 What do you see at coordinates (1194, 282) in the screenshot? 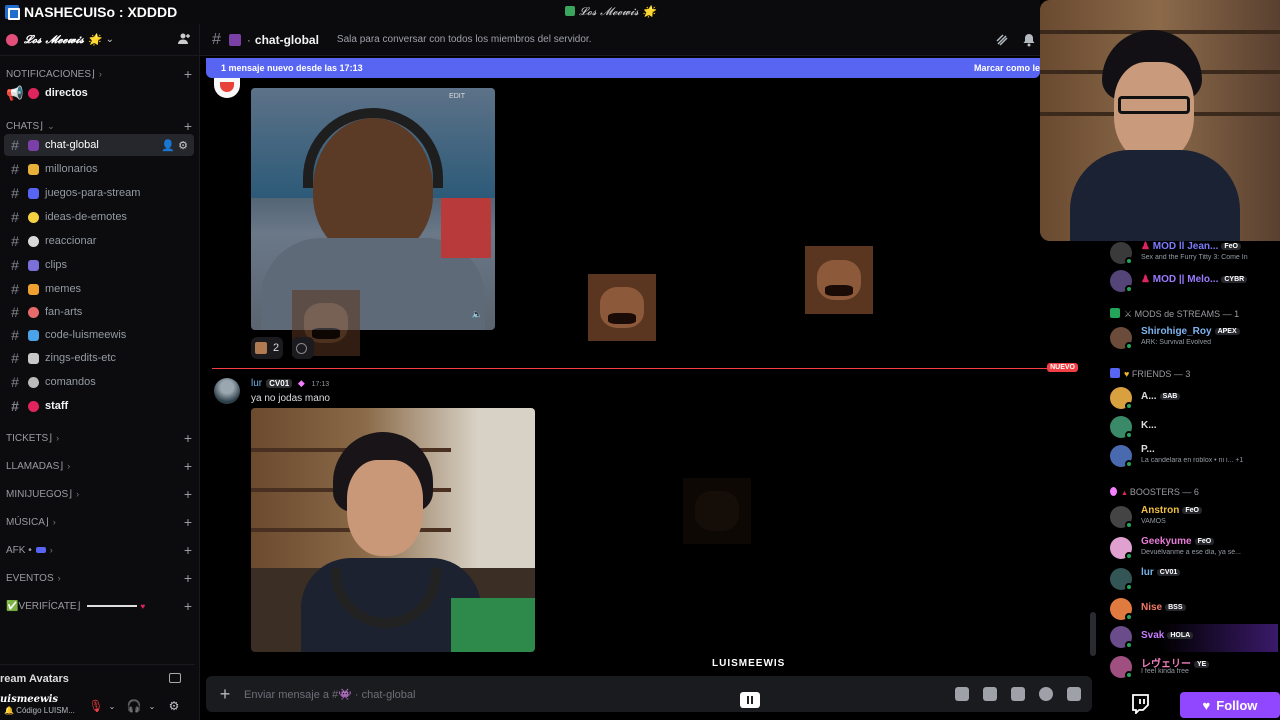
I see `member-row: ♟ MOD || Melo... CYBR` at bounding box center [1194, 282].